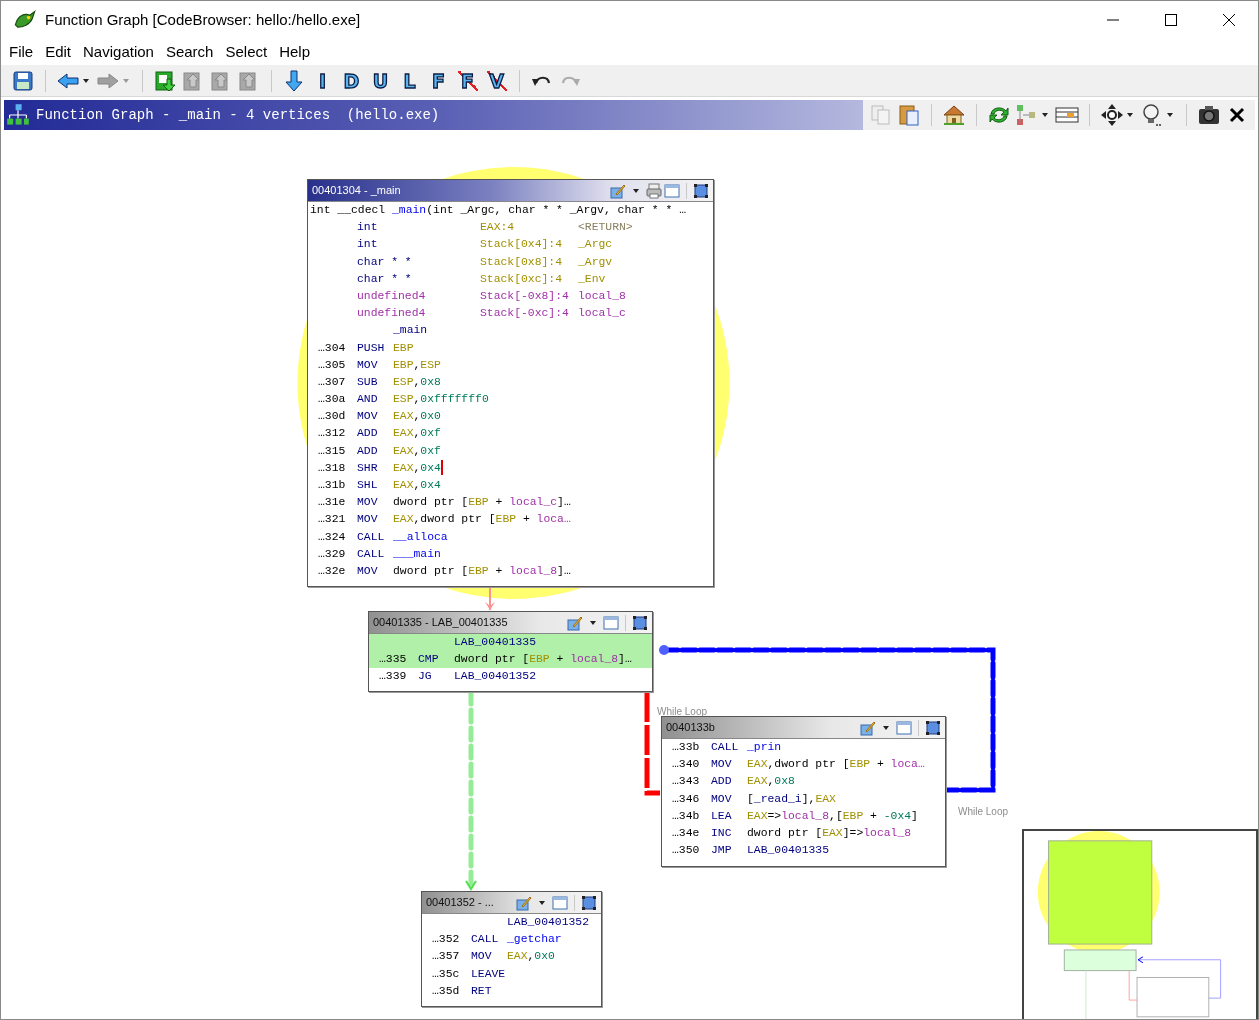 Image resolution: width=1259 pixels, height=1020 pixels. I want to click on instruction-operands: EAX=>local_8,[EBP + -0x4], so click(832, 816).